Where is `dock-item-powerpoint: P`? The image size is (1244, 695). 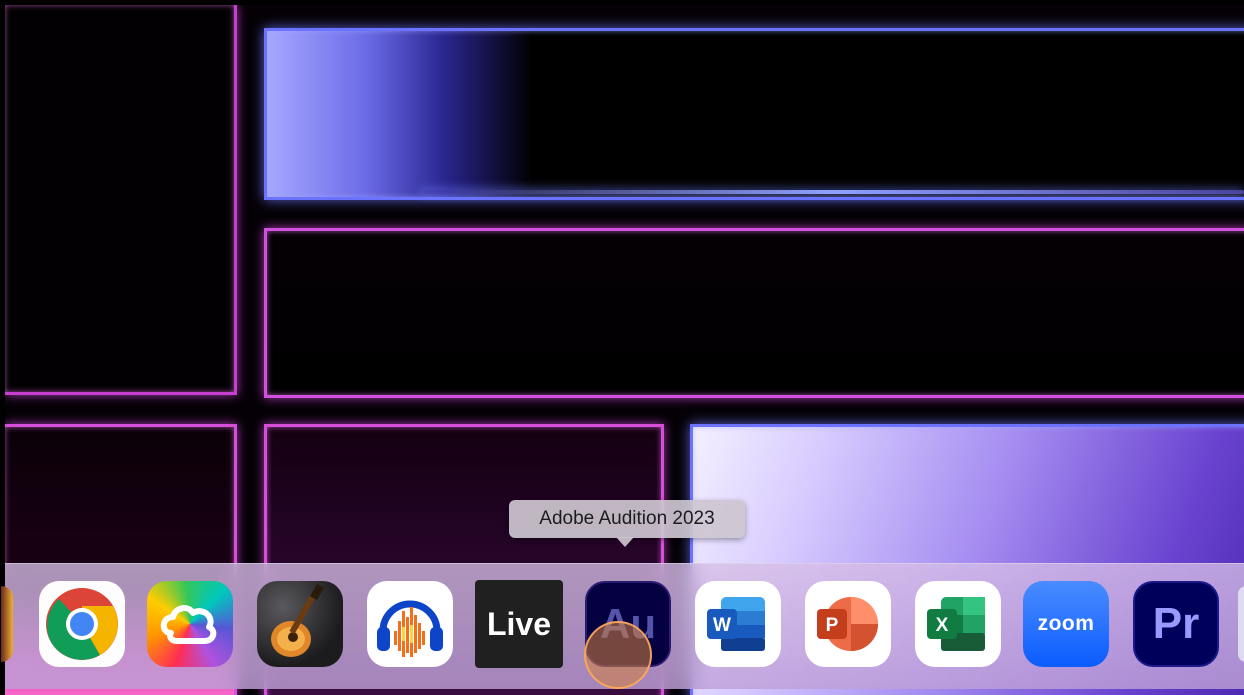
dock-item-powerpoint: P is located at coordinates (848, 624).